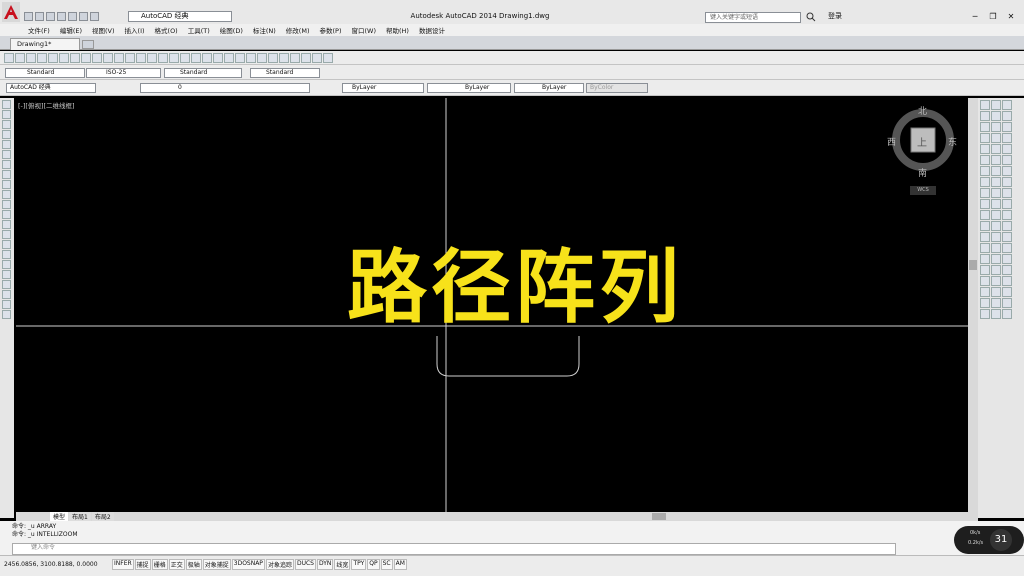 The image size is (1024, 576). I want to click on autocad-logo-icon, so click(11, 12).